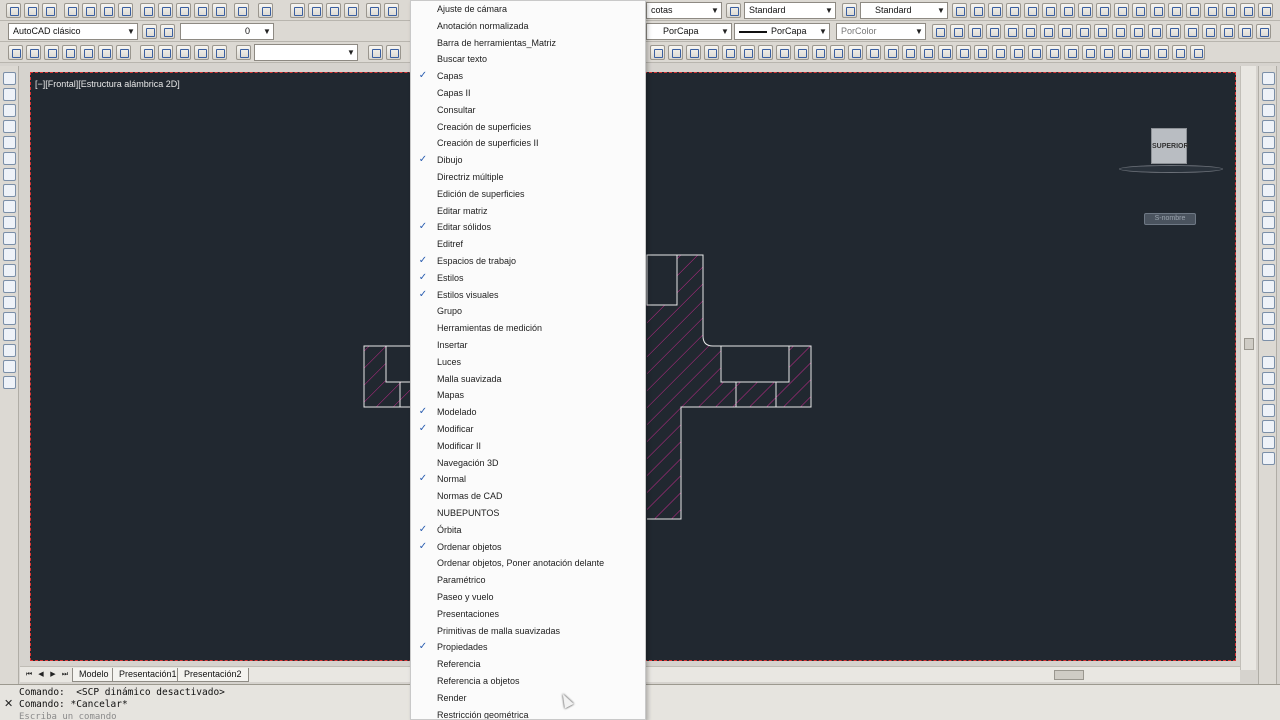 This screenshot has width=1280, height=720. I want to click on construction-line-icon, so click(9, 94).